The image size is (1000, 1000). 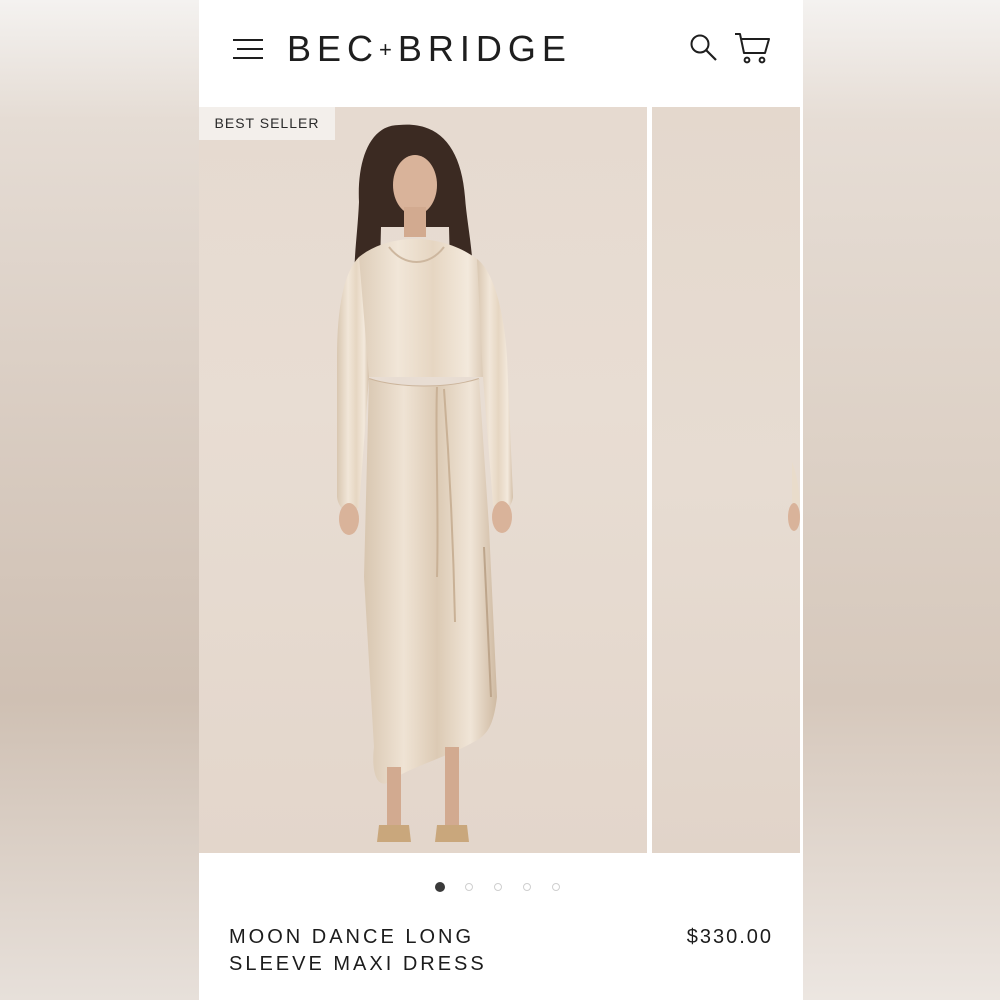 I want to click on model-photo-illustration, so click(x=425, y=483).